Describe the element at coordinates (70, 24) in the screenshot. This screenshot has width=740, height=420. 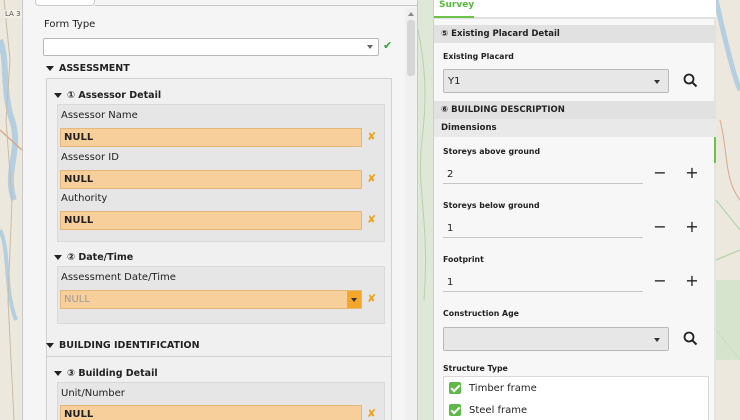
I see `form-type-label: Form Type` at that location.